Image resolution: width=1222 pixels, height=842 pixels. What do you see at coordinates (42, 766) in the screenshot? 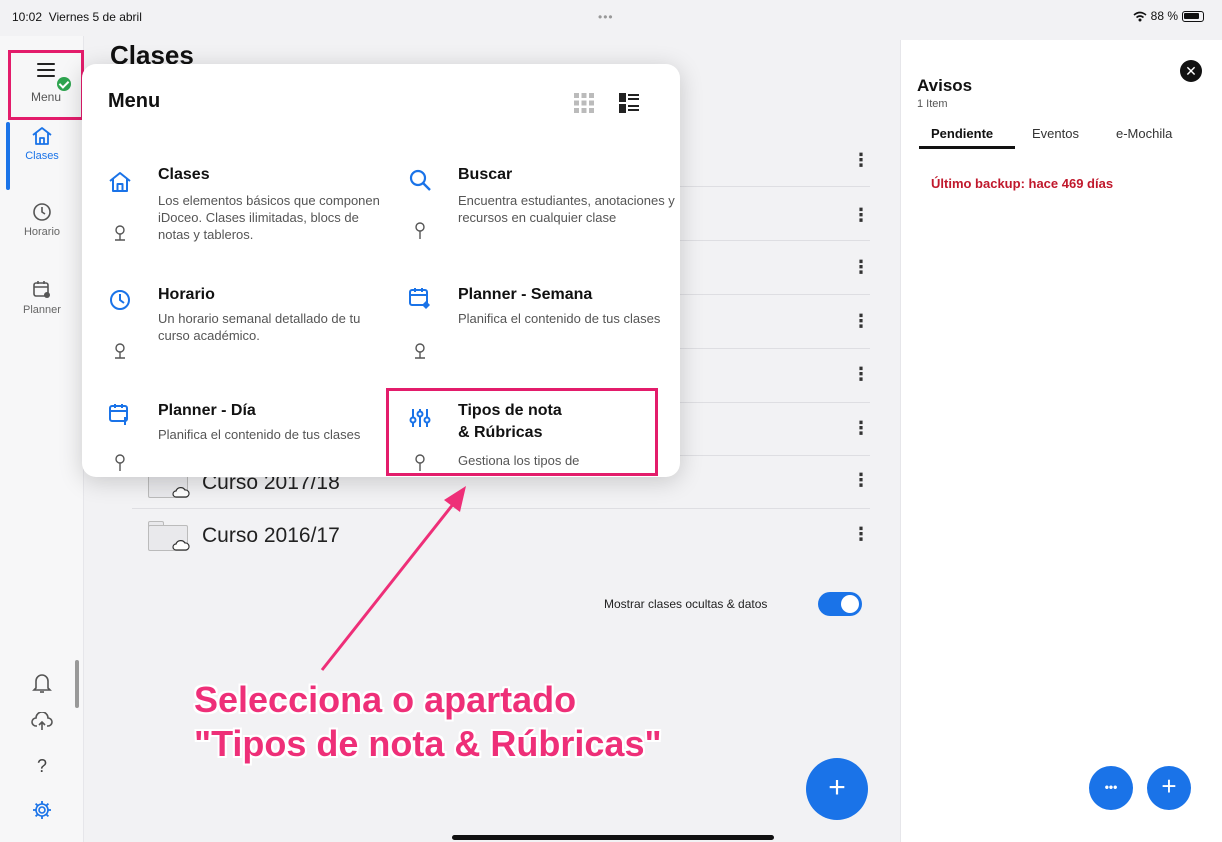
I see `help-button: ?` at bounding box center [42, 766].